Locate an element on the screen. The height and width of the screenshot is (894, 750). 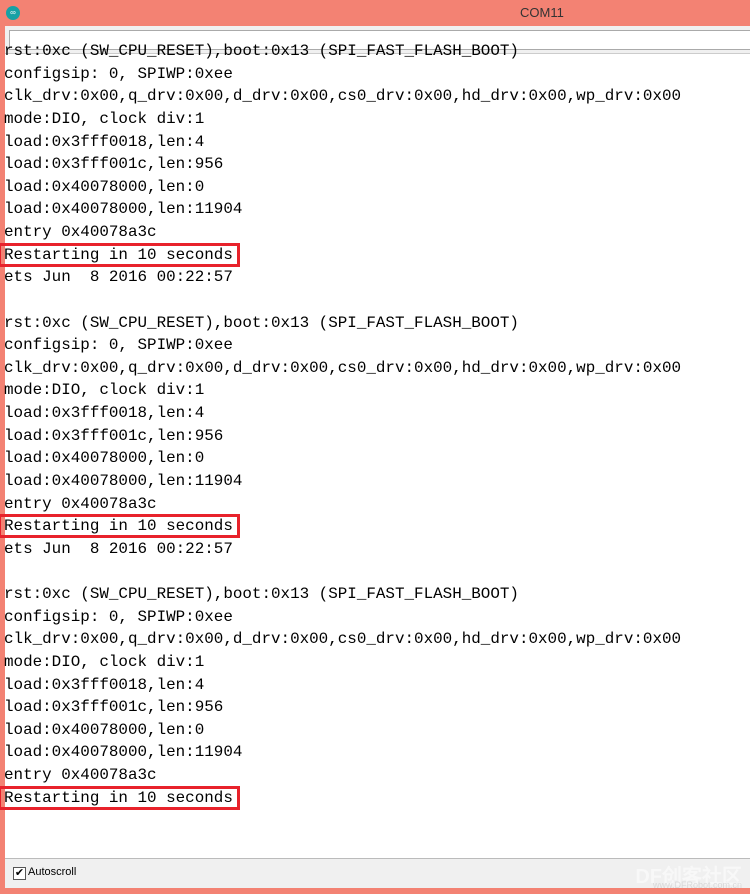
title-bar: ∞ COM11 is located at coordinates (375, 14).